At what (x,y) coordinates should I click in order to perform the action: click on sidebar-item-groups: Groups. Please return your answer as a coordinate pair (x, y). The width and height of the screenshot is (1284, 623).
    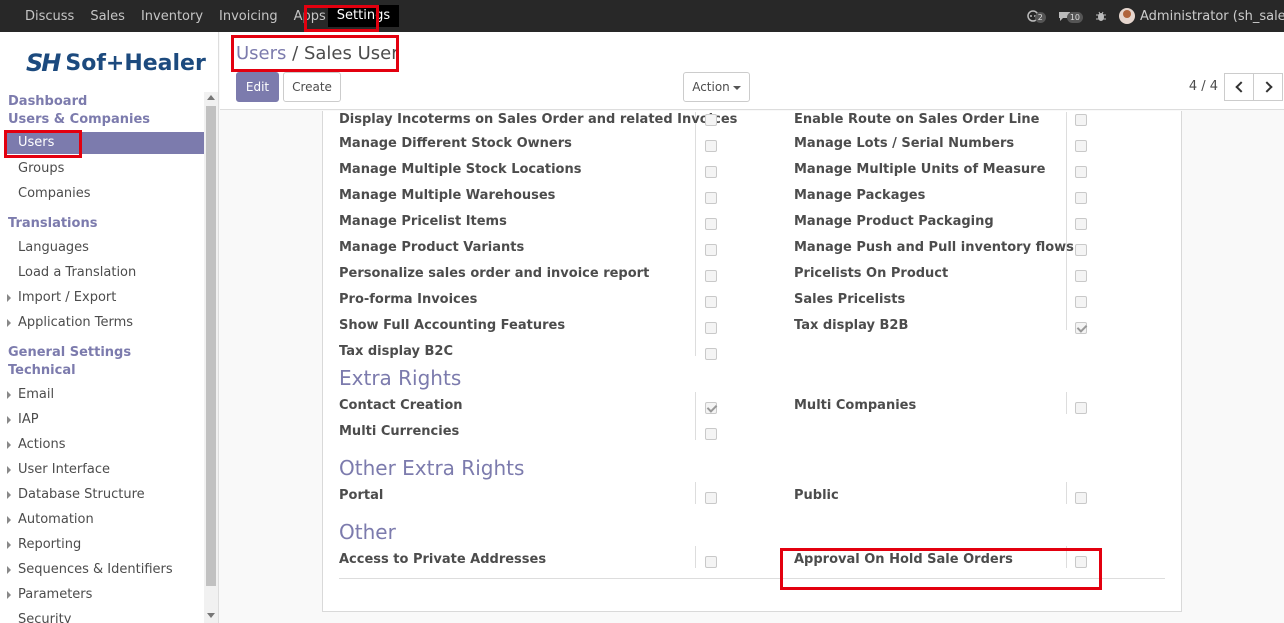
    Looking at the image, I should click on (41, 168).